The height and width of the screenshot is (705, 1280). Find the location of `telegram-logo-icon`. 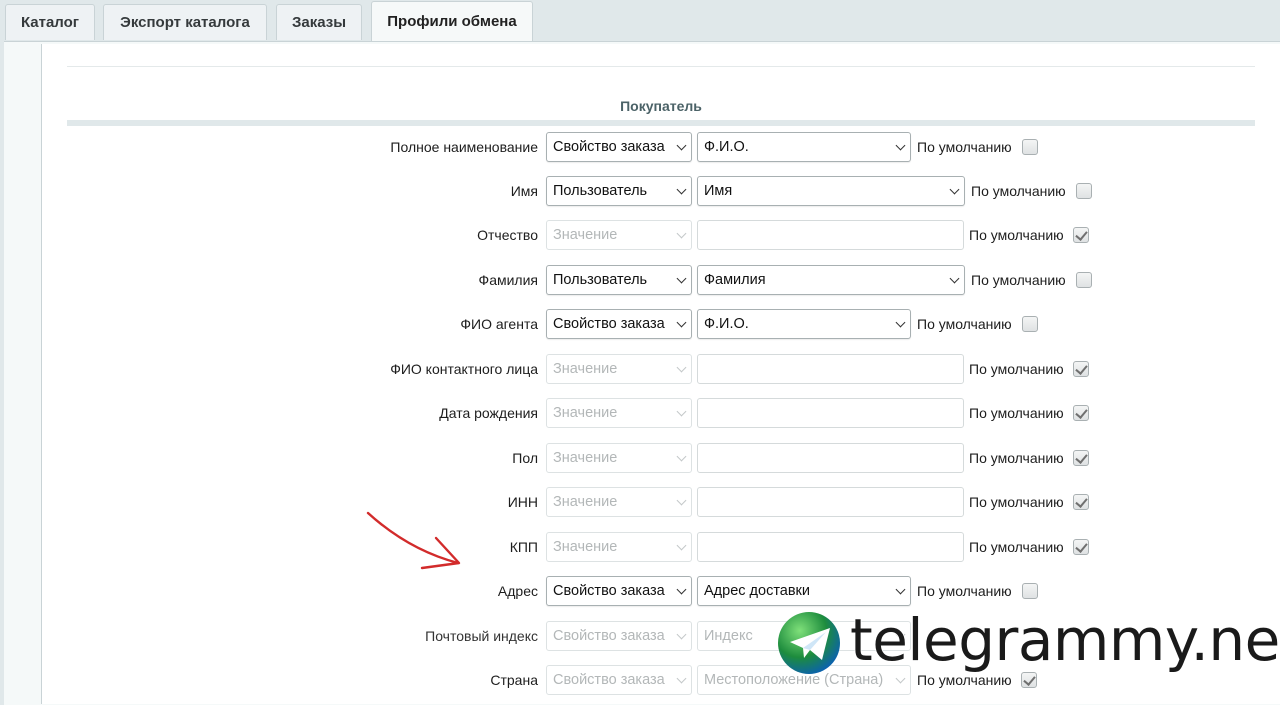

telegram-logo-icon is located at coordinates (809, 643).